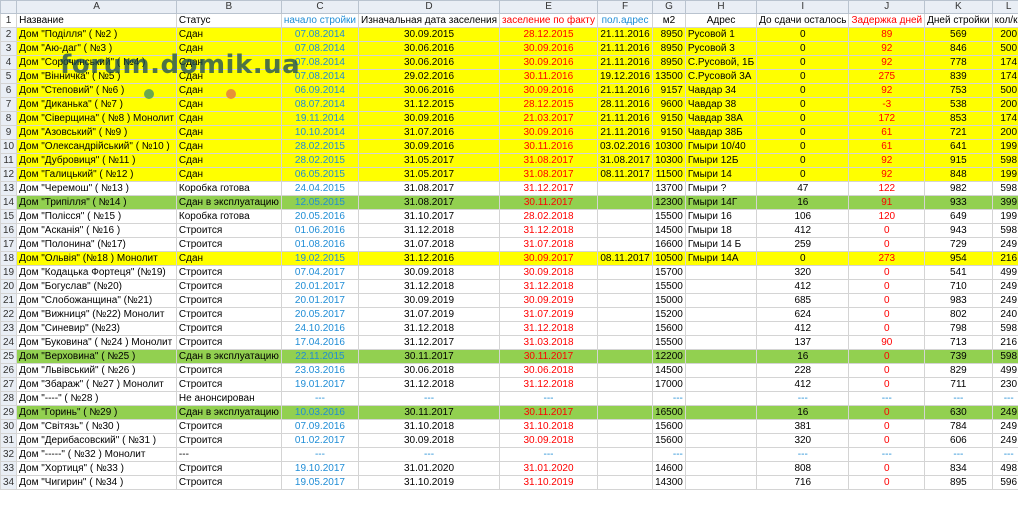 The width and height of the screenshot is (1018, 506). What do you see at coordinates (721, 174) in the screenshot?
I see `cell-h: Гмыри 14` at bounding box center [721, 174].